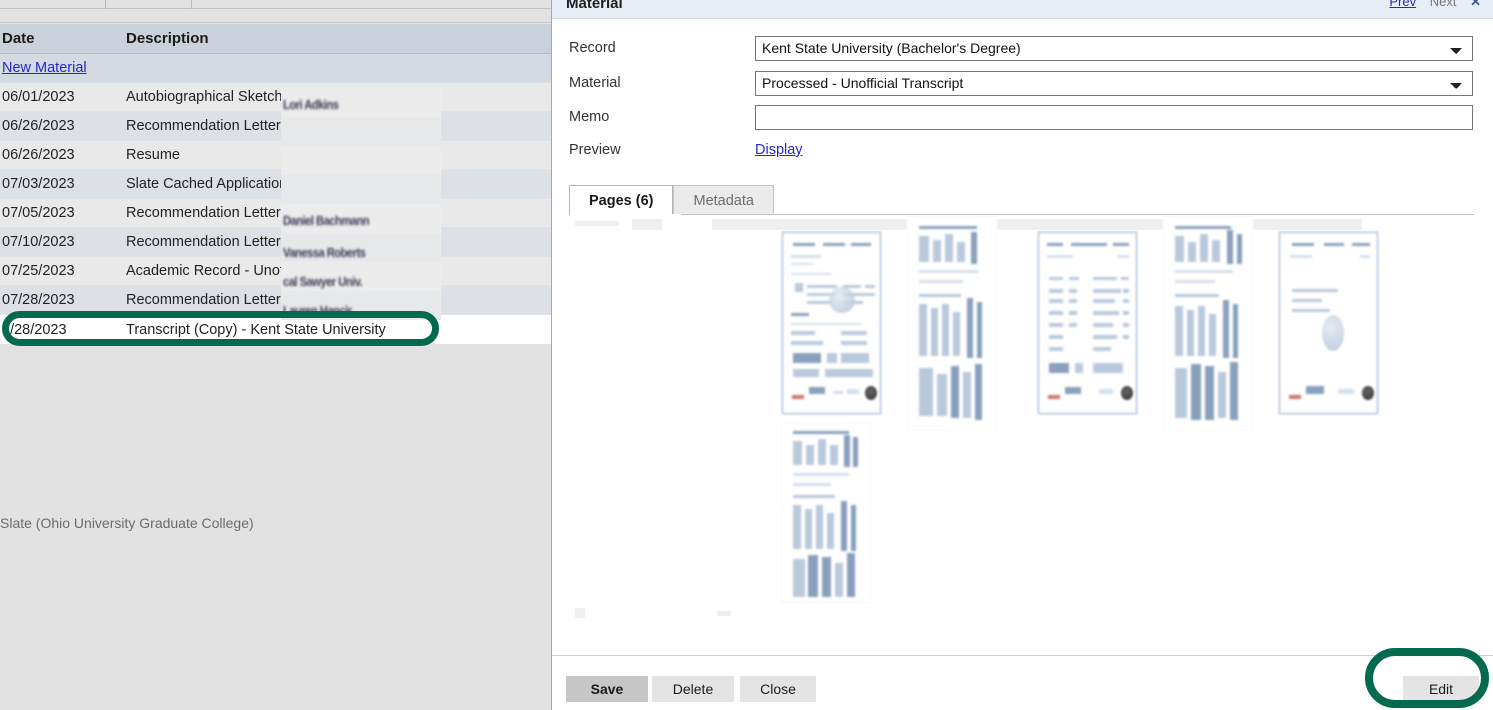 Image resolution: width=1493 pixels, height=710 pixels. I want to click on table-row: 06/01/2023 Autobiographical Sketch, so click(275, 97).